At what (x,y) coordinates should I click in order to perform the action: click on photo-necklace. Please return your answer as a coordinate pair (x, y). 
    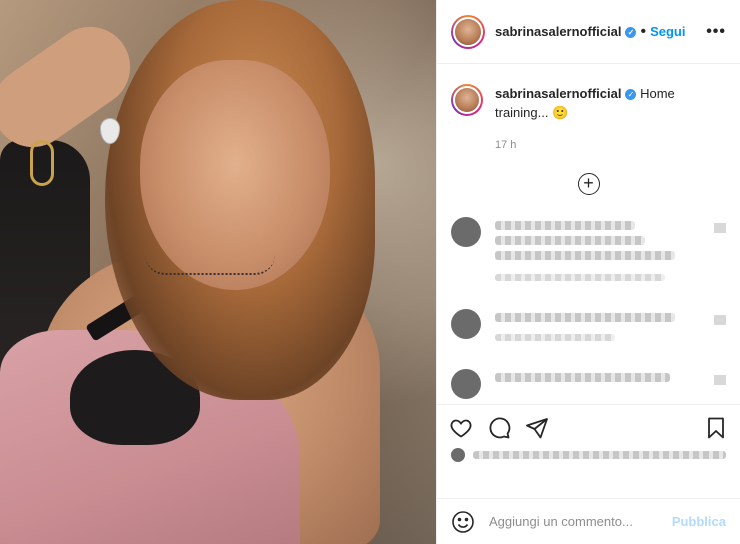
    Looking at the image, I should click on (210, 265).